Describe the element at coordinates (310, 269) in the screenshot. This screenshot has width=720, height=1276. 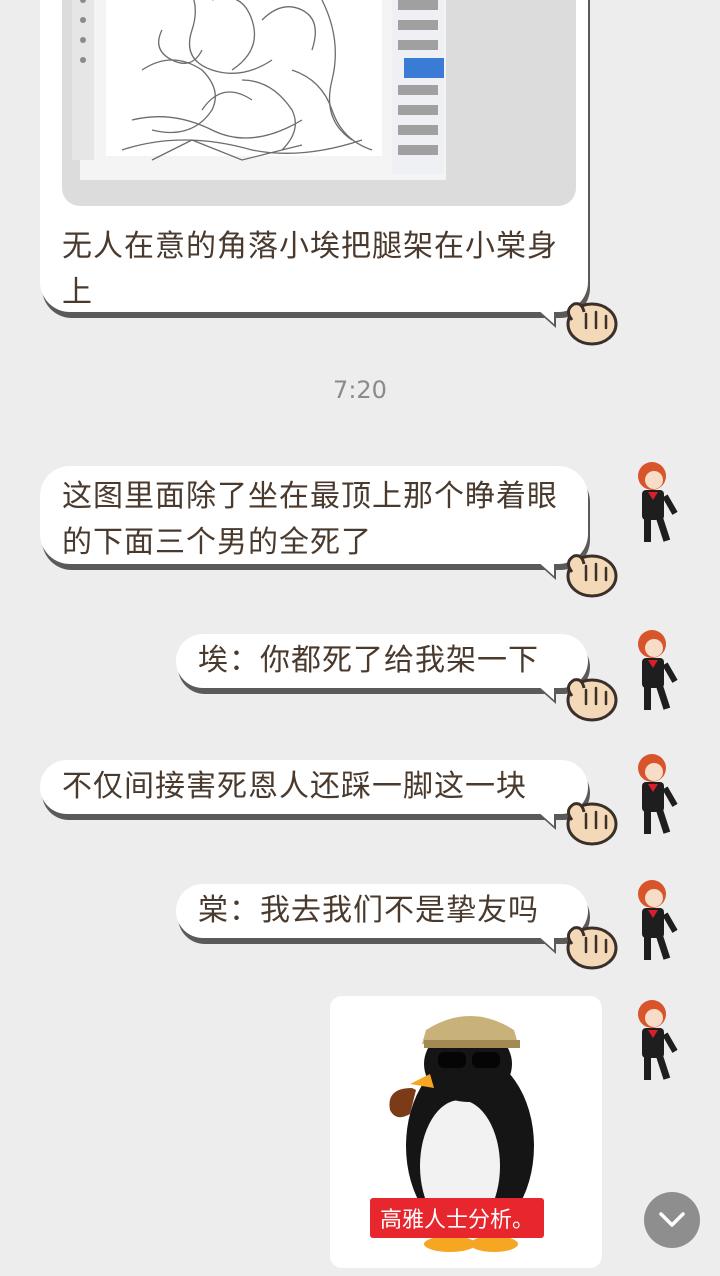
I see `message-text: 无人在意的角落小埃把腿架在小棠身上` at that location.